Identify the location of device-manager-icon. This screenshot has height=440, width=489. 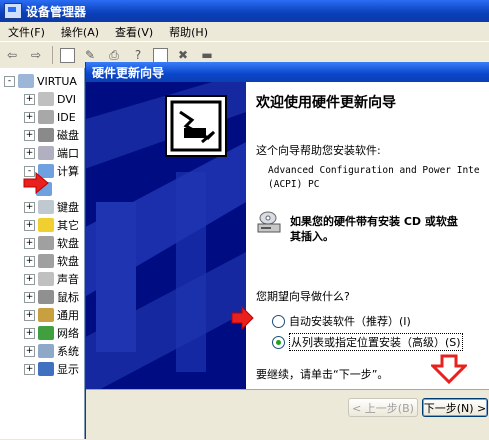
(13, 11).